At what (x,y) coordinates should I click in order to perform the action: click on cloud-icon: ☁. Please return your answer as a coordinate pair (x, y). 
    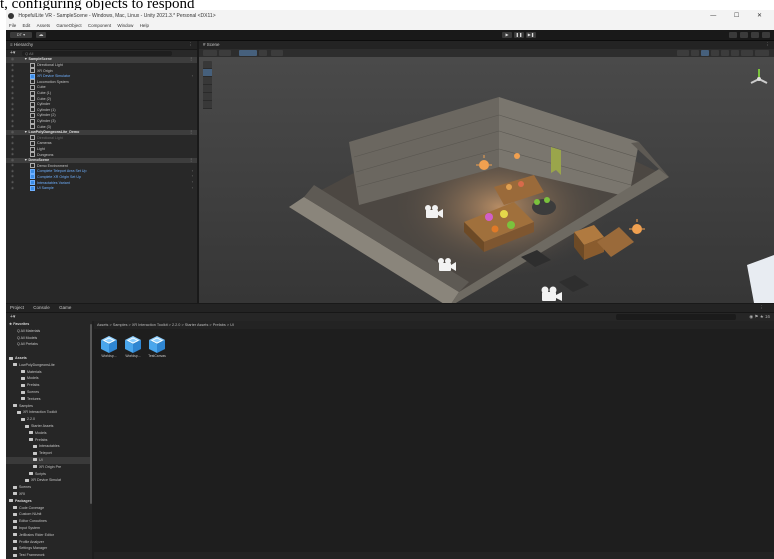
    Looking at the image, I should click on (41, 35).